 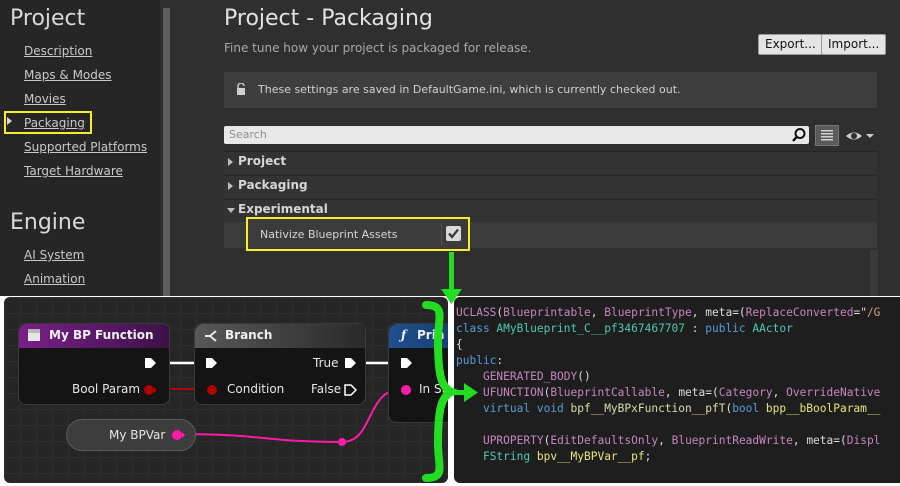 What do you see at coordinates (350, 363) in the screenshot?
I see `exec-true-pin-icon` at bounding box center [350, 363].